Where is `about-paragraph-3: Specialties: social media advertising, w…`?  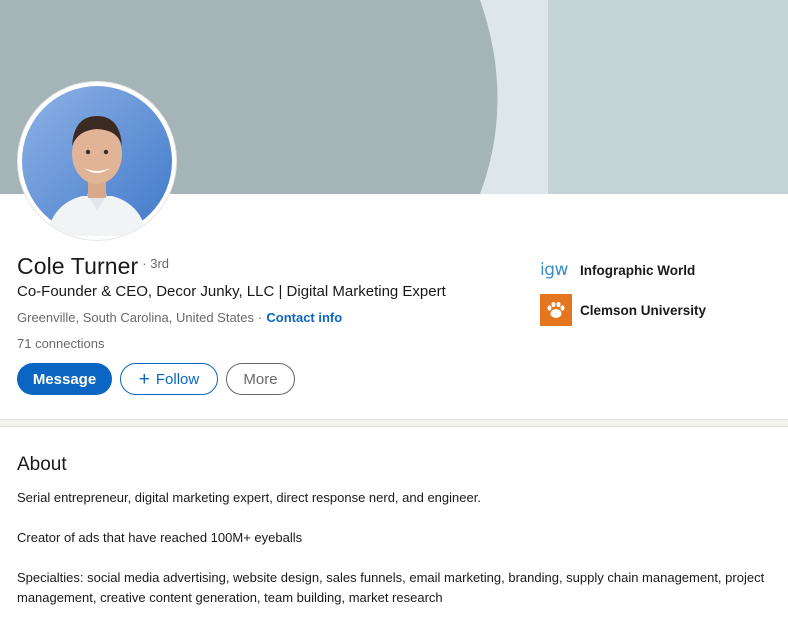
about-paragraph-3: Specialties: social media advertising, w… is located at coordinates (391, 587).